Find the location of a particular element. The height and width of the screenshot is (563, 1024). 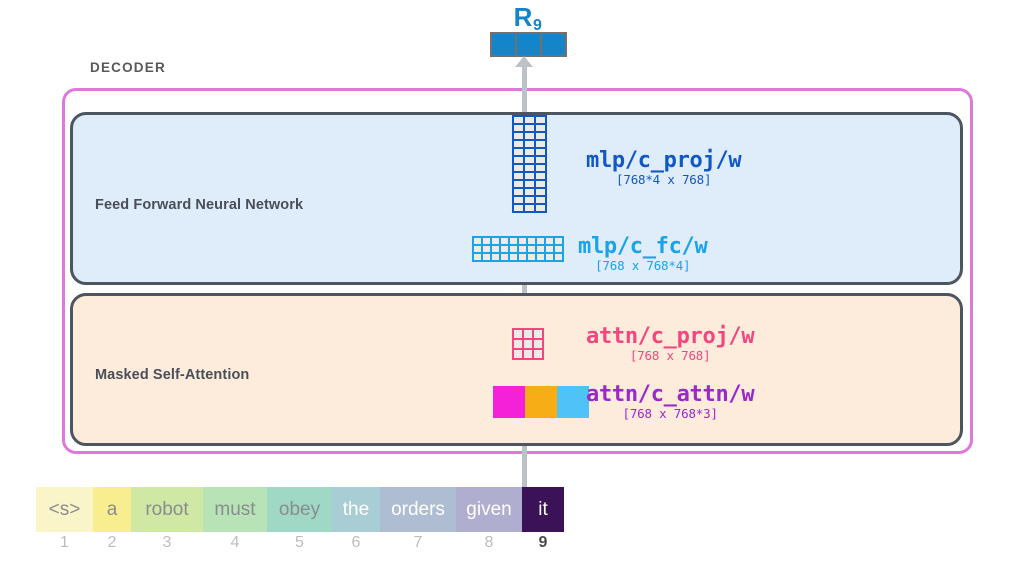

matrix-mlp-c-proj is located at coordinates (529, 164).